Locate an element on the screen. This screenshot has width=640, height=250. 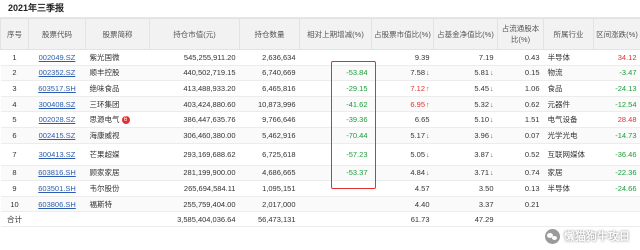
holding-value: 281,199,900.00 is located at coordinates (194, 173).